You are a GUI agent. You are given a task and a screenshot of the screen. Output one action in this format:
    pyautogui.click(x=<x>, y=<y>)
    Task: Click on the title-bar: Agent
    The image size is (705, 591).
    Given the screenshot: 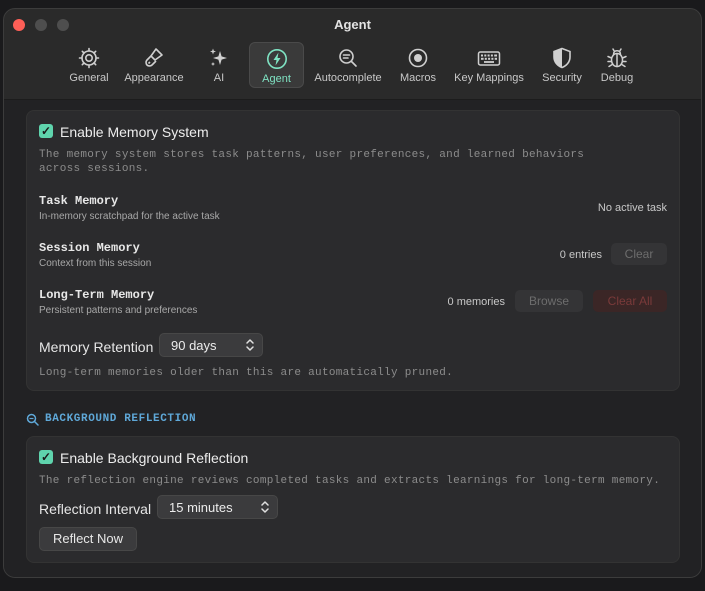 What is the action you would take?
    pyautogui.click(x=352, y=26)
    